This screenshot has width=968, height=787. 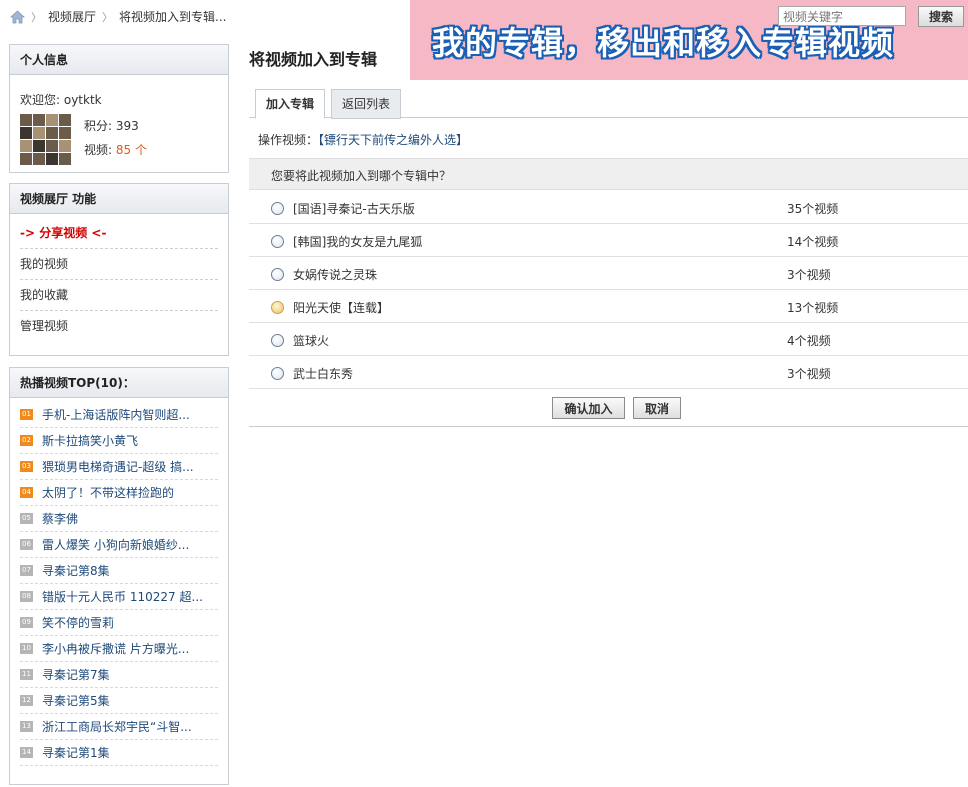 I want to click on tab-back-to-list: 返回列表, so click(x=366, y=104).